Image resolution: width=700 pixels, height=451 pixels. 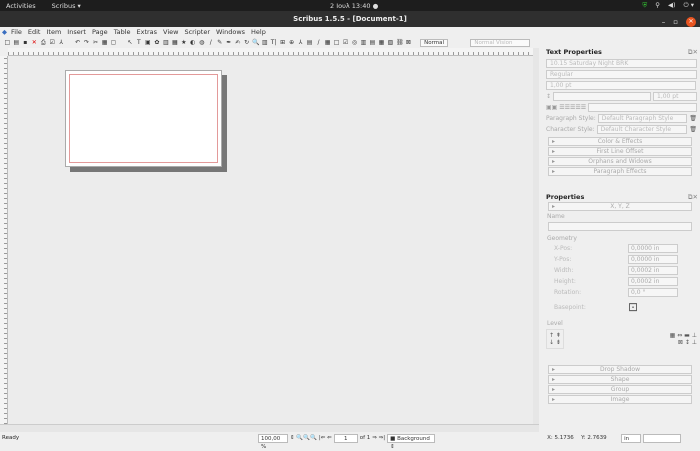 I want to click on section-shape: Shape, so click(x=620, y=379).